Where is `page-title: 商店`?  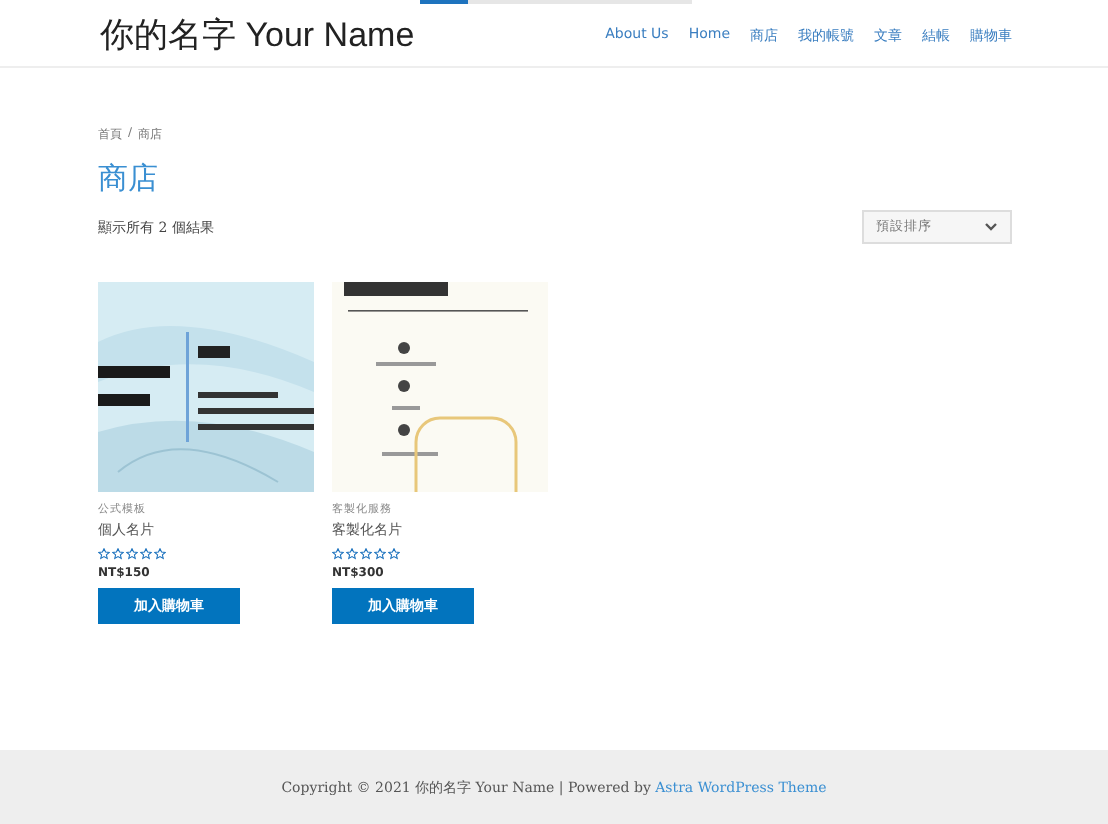
page-title: 商店 is located at coordinates (129, 179).